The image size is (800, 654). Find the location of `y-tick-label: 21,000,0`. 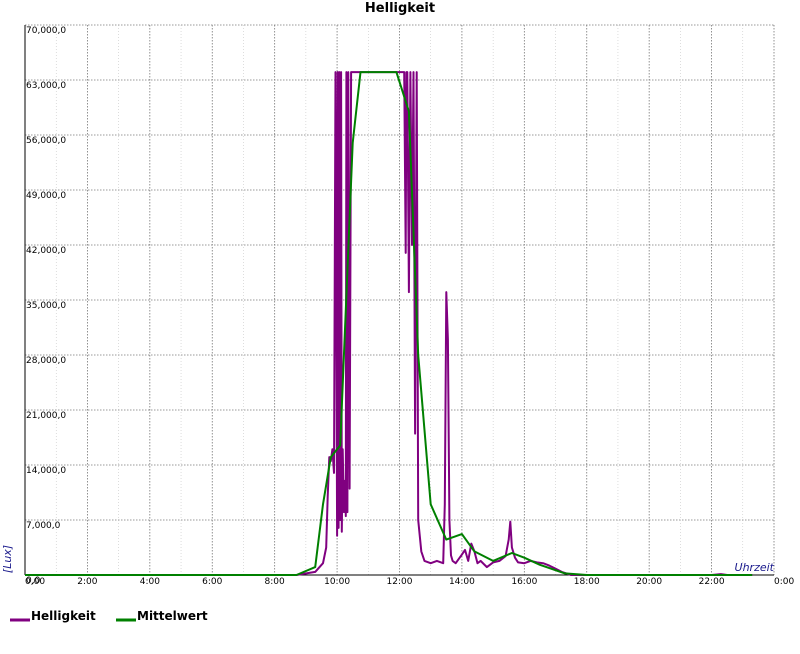

y-tick-label: 21,000,0 is located at coordinates (46, 416).